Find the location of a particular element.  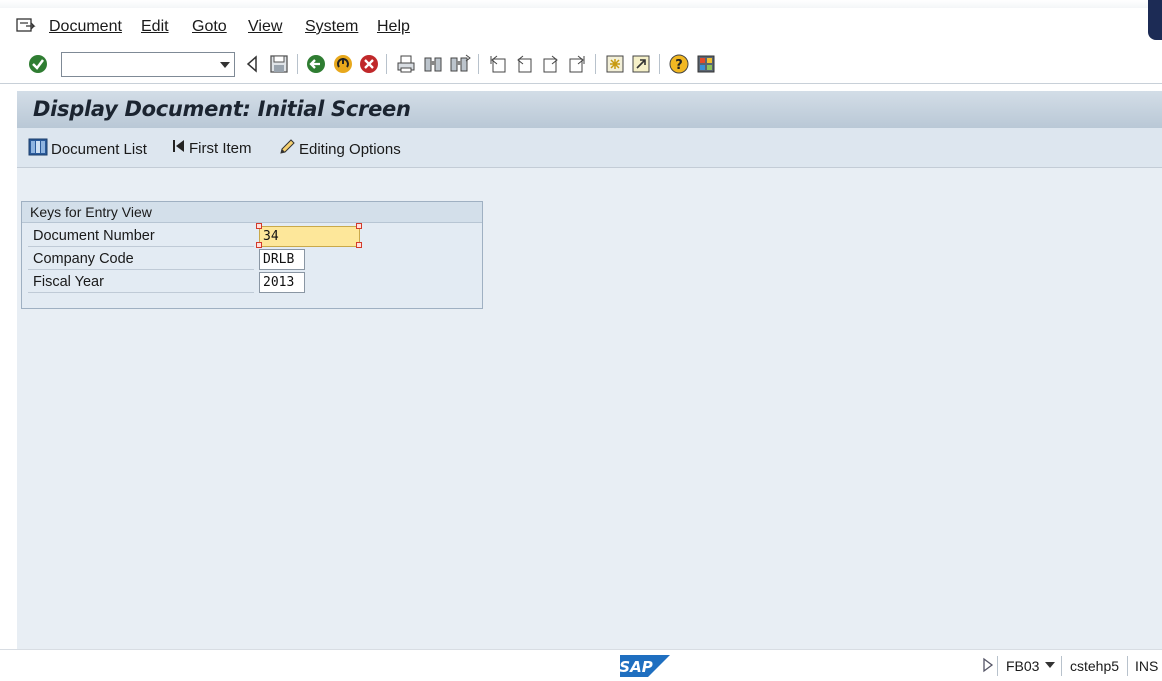

help-icon: ? is located at coordinates (679, 64).